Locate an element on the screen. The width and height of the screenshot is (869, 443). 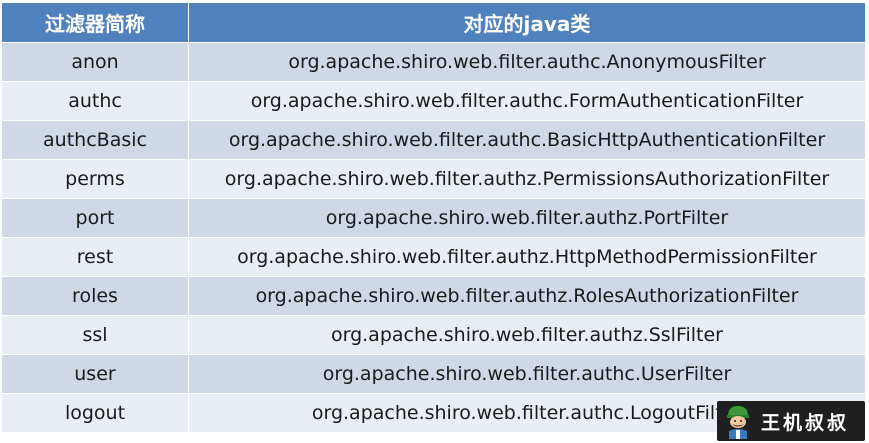
header-java-class: 对应的java类 is located at coordinates (527, 22).